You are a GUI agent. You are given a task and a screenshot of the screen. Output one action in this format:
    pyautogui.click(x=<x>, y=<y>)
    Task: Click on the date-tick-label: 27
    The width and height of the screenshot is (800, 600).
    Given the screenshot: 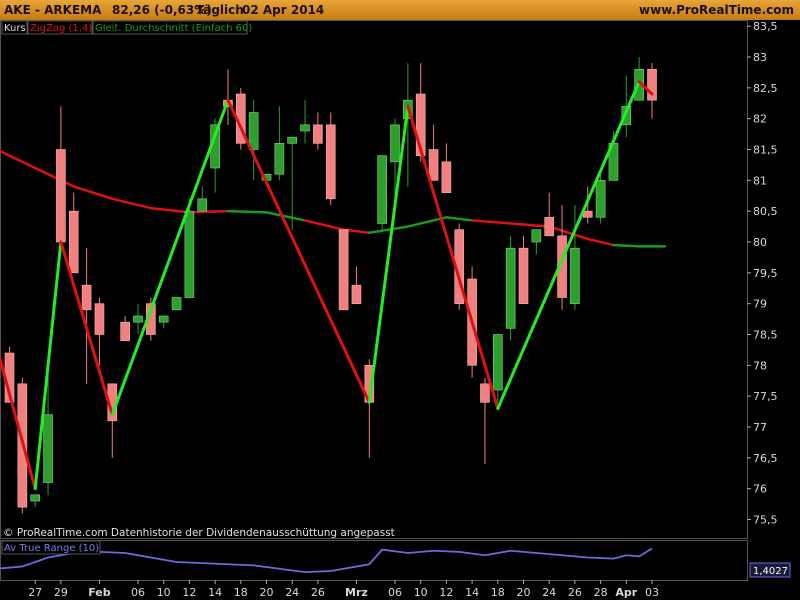 What is the action you would take?
    pyautogui.click(x=35, y=592)
    